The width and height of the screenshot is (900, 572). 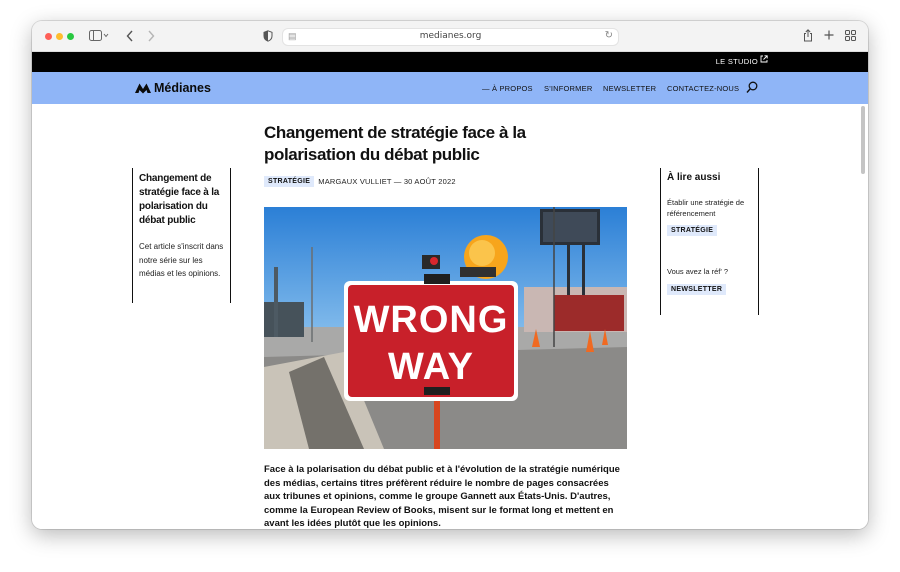 What do you see at coordinates (629, 88) in the screenshot?
I see `nav-item-newsletter: NEWSLETTER` at bounding box center [629, 88].